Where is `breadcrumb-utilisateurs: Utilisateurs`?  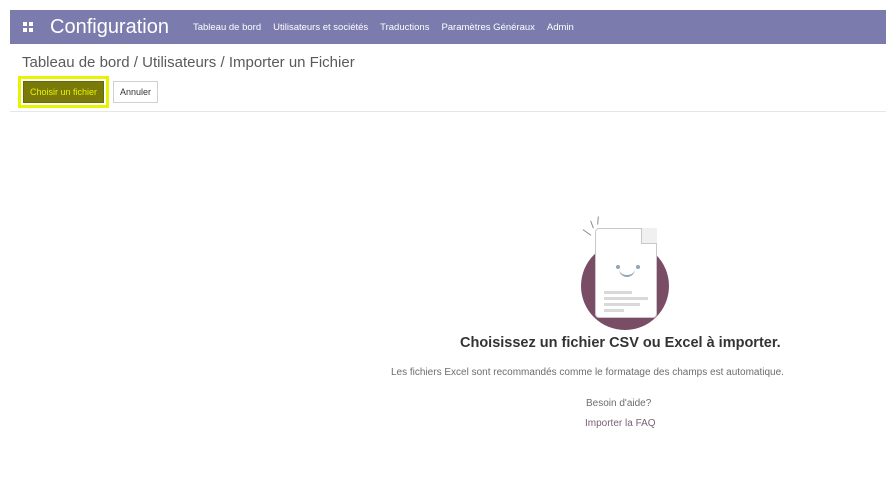
breadcrumb-utilisateurs: Utilisateurs is located at coordinates (179, 62).